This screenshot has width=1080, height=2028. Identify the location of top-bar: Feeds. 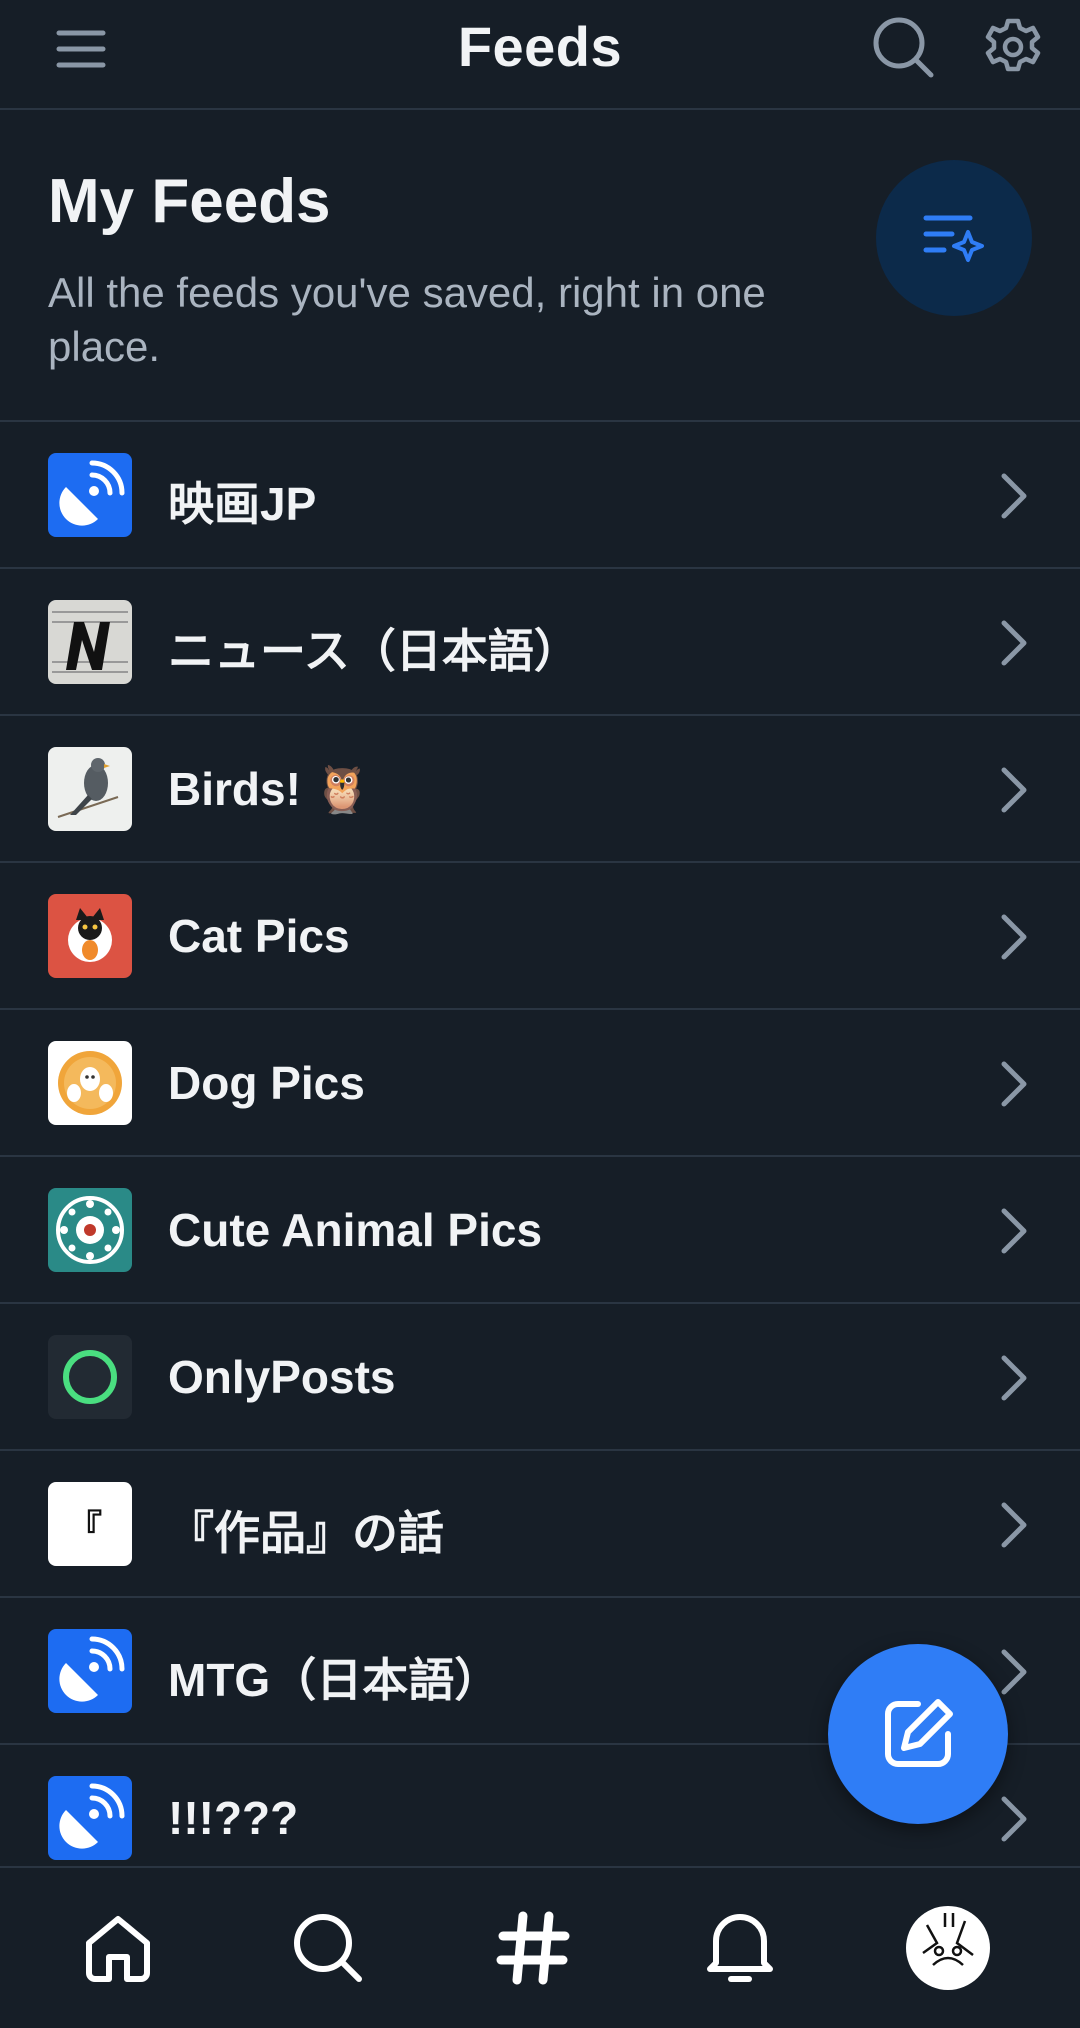
(540, 55).